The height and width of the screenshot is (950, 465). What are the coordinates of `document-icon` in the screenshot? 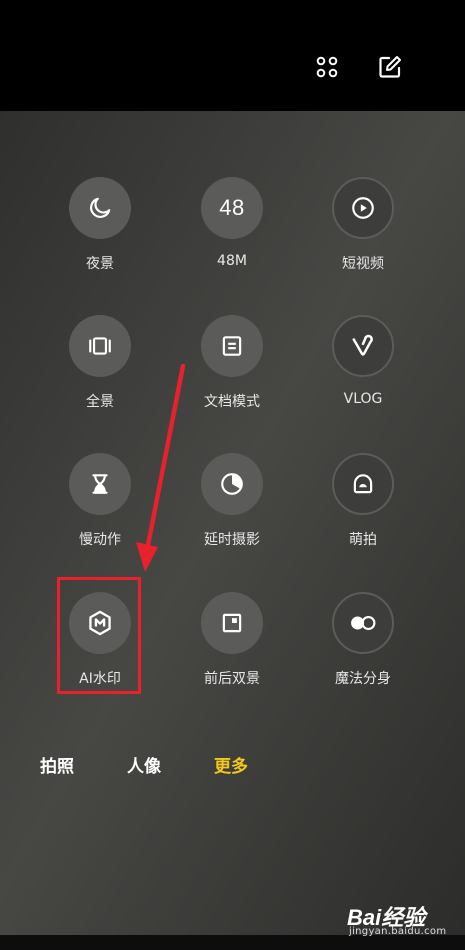 It's located at (232, 346).